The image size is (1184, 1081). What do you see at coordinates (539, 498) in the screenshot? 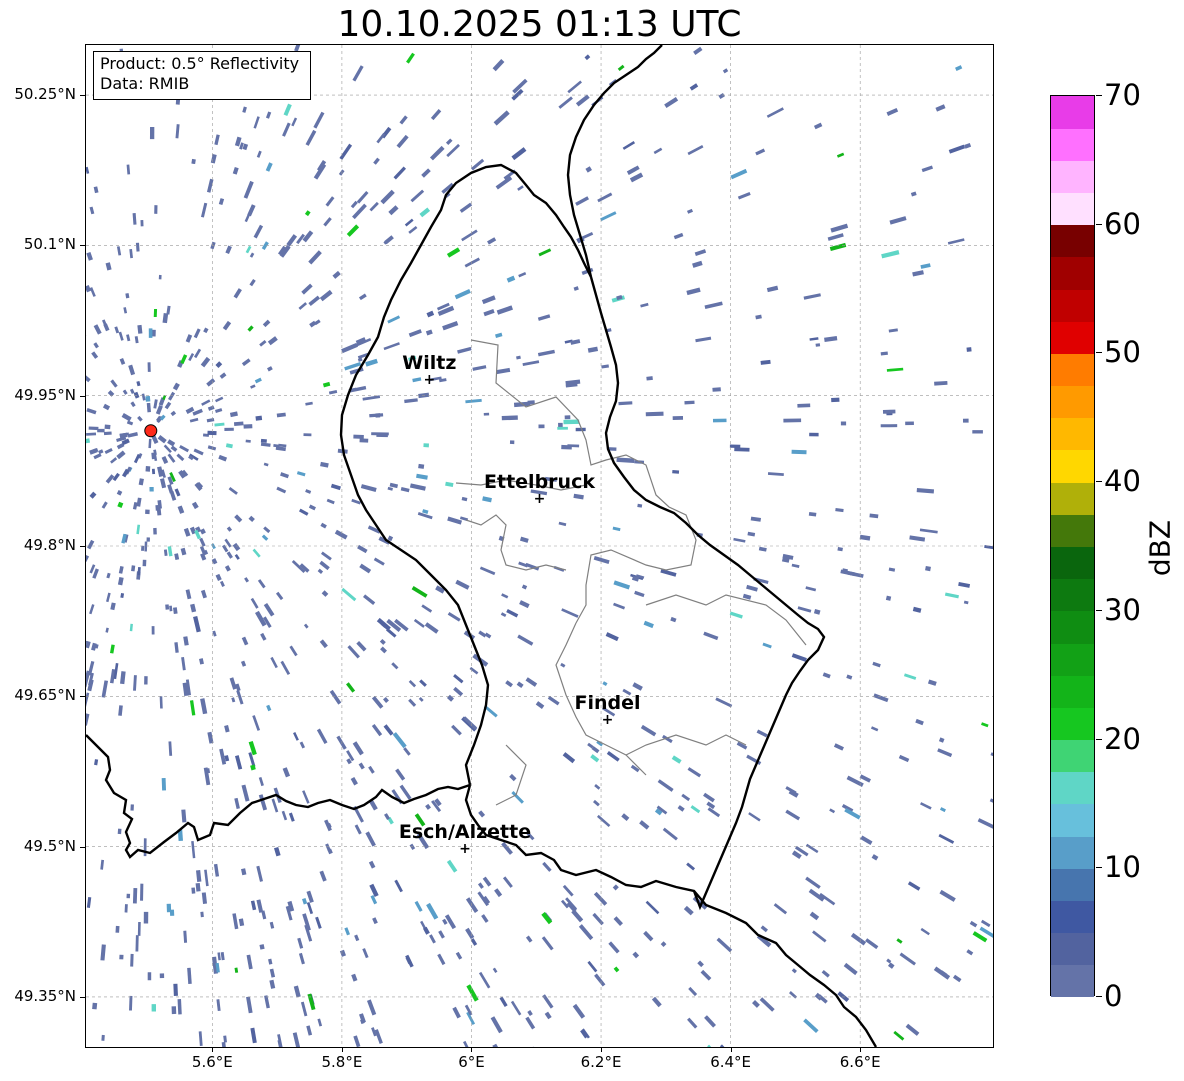
I see `city-marker: +` at bounding box center [539, 498].